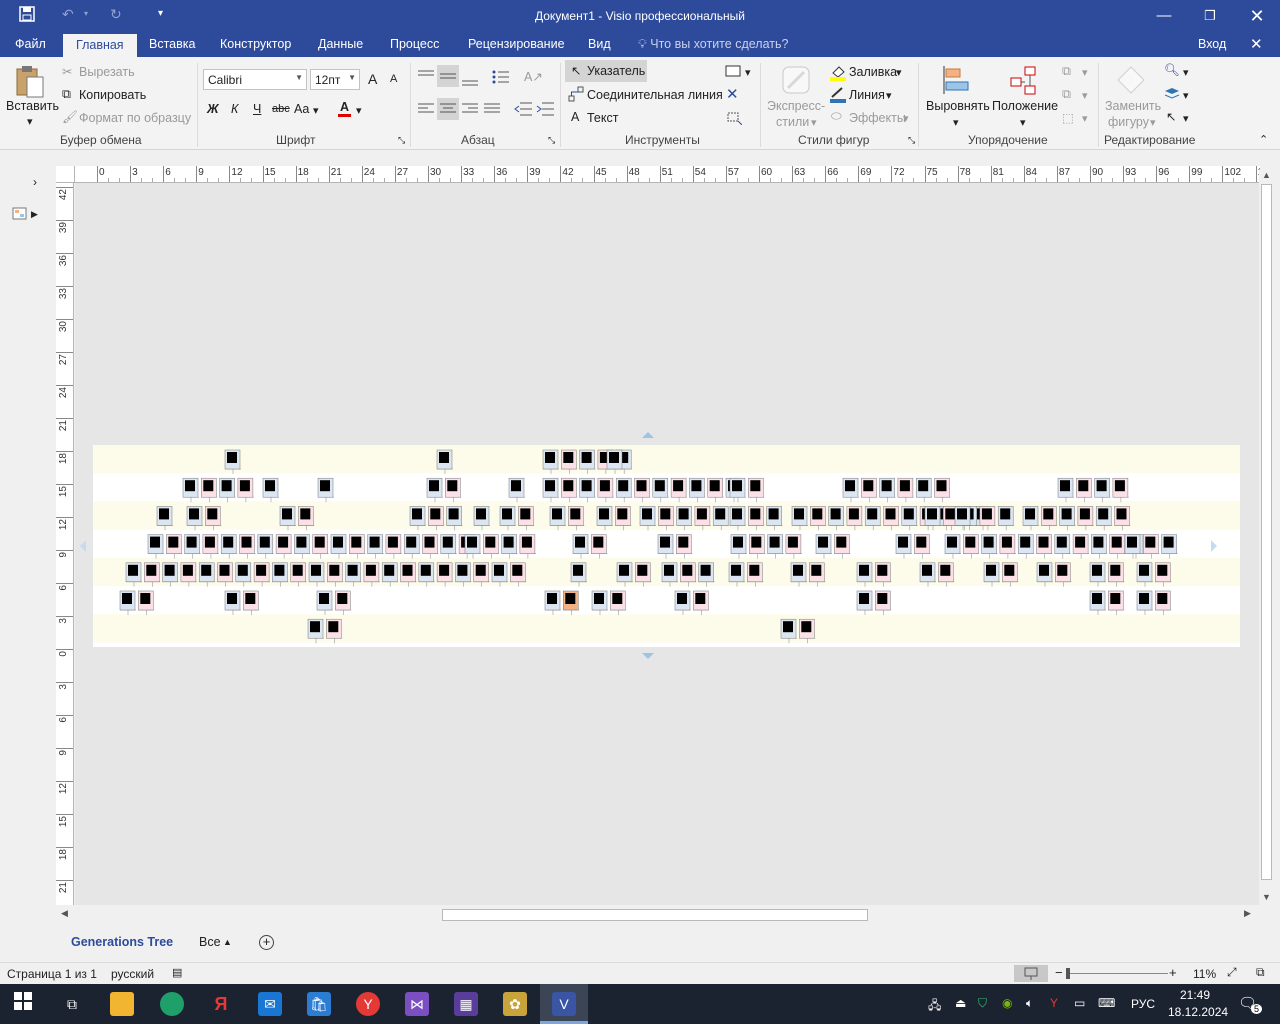 The width and height of the screenshot is (1280, 1024). Describe the element at coordinates (906, 118) in the screenshot. I see `effects-dropdown-icon: ▾` at that location.